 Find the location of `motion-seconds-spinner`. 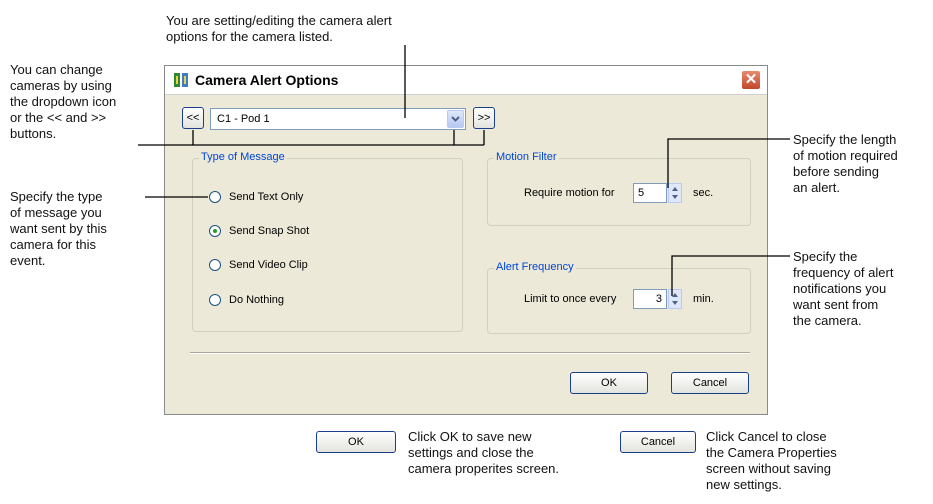

motion-seconds-spinner is located at coordinates (675, 193).